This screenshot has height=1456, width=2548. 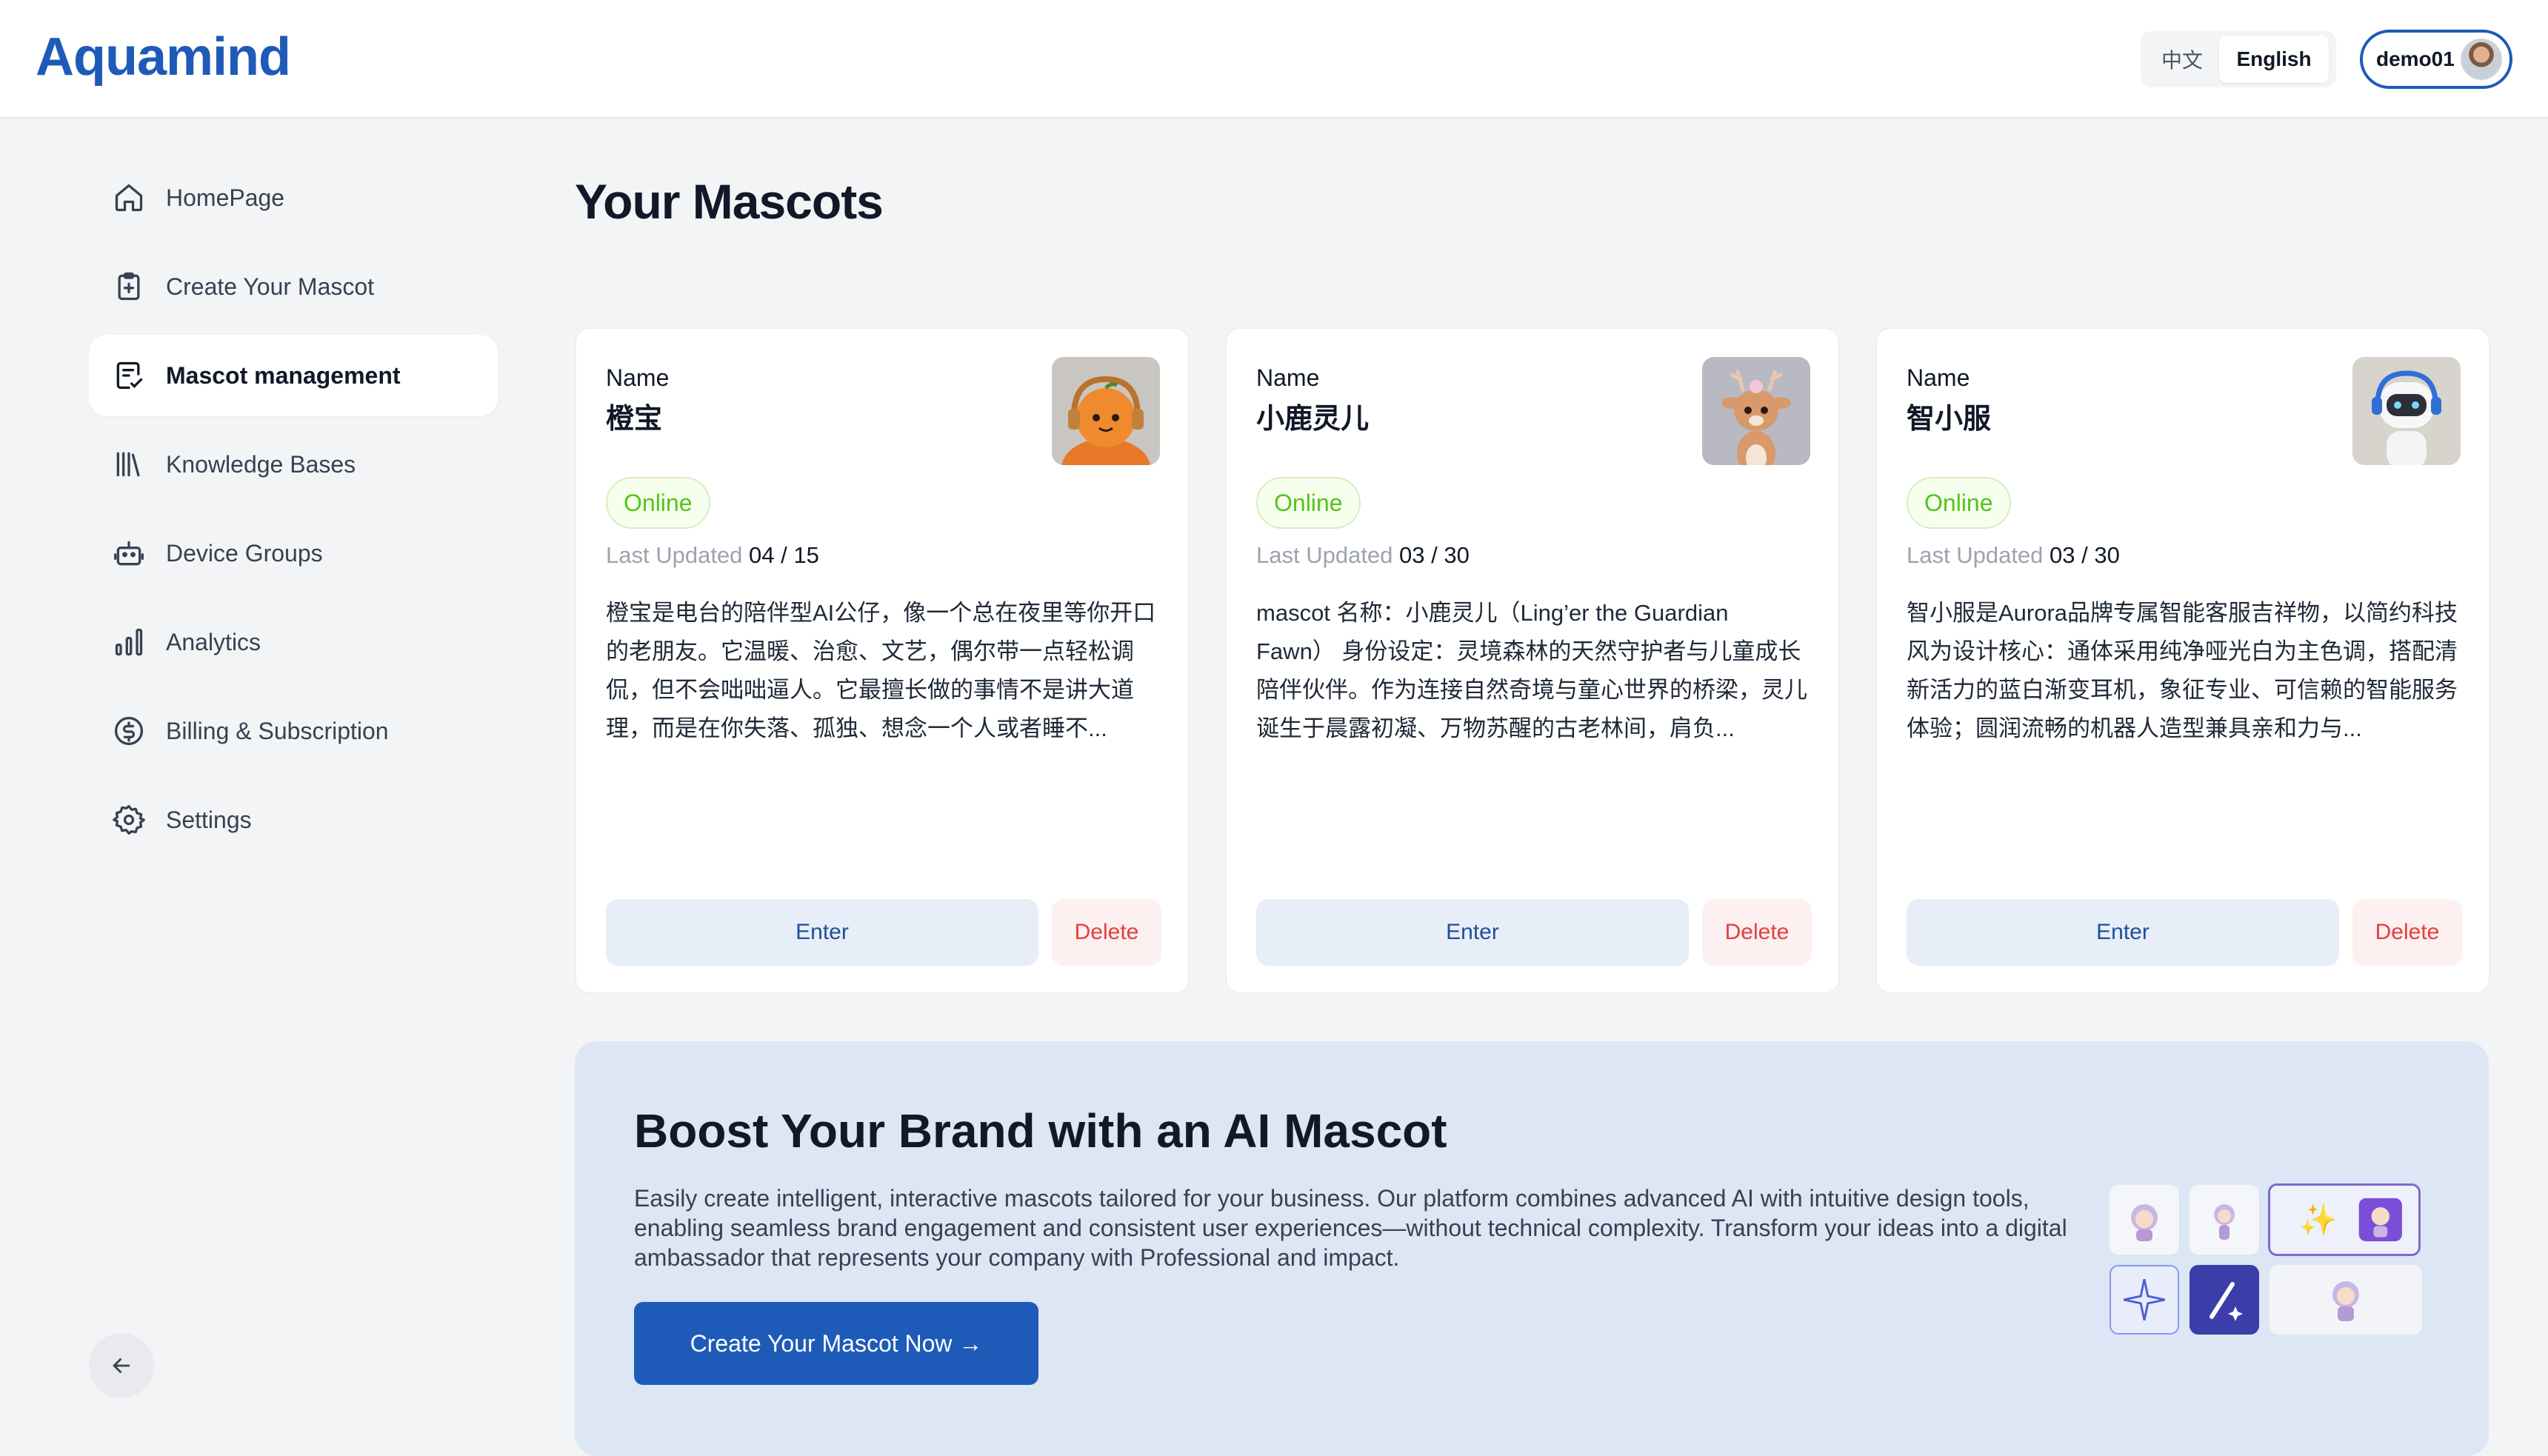 What do you see at coordinates (2182, 59) in the screenshot?
I see `lang-zh-option: 中文` at bounding box center [2182, 59].